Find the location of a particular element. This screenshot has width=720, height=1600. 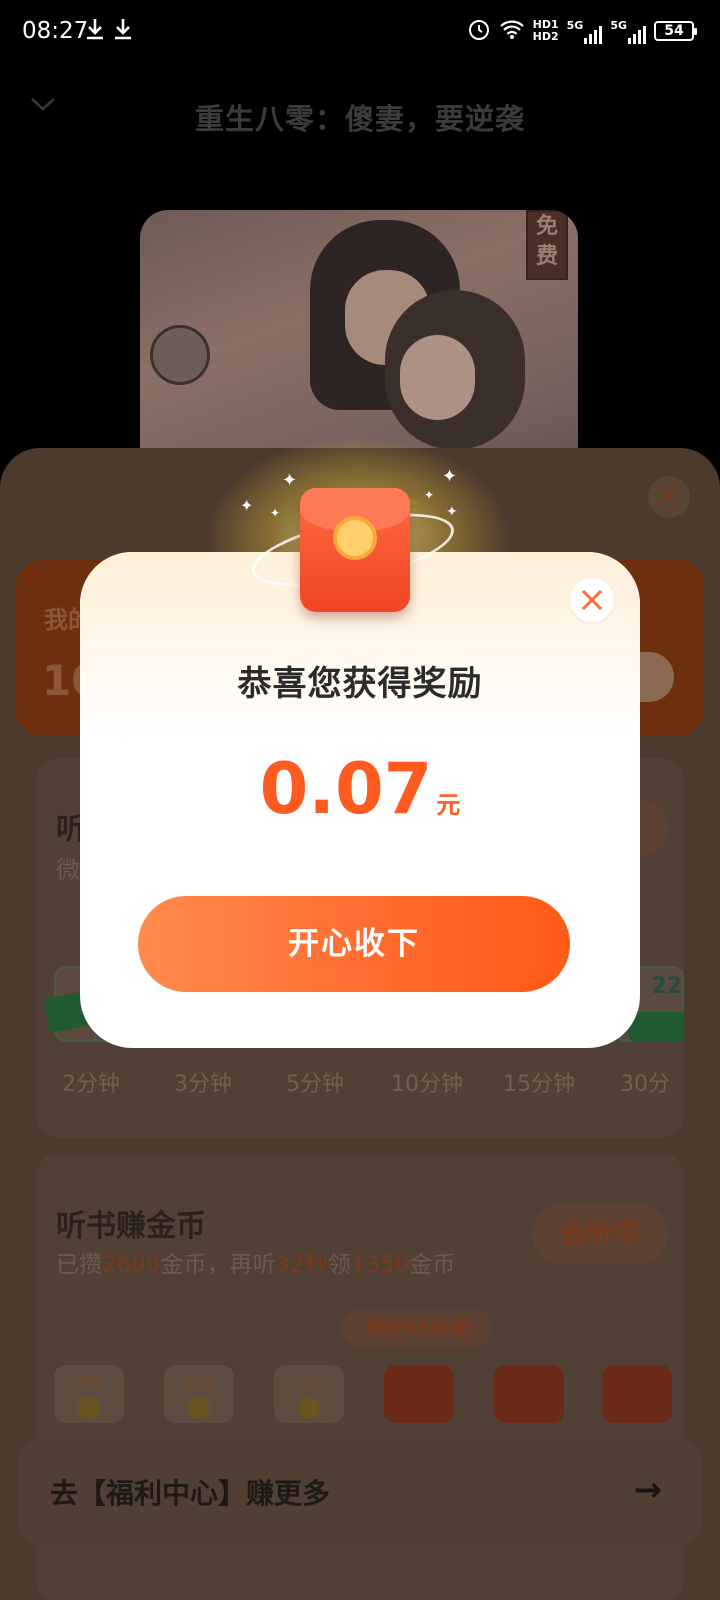

red-envelope-icon is located at coordinates (355, 550).